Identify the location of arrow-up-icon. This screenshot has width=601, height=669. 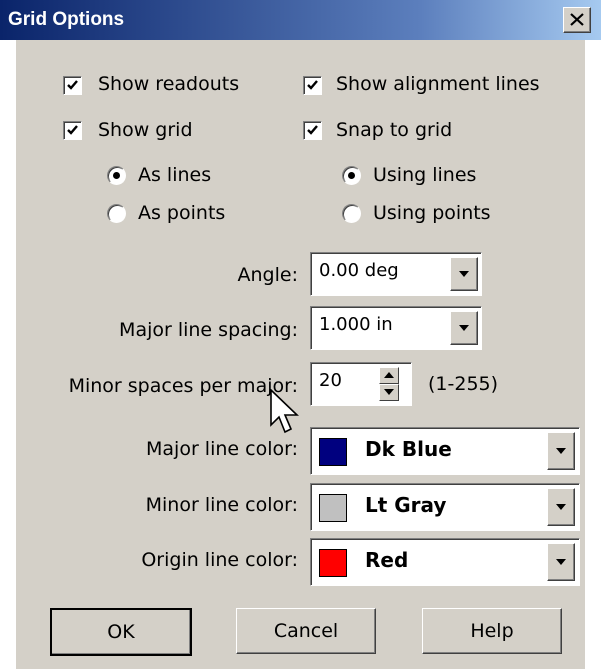
(389, 375).